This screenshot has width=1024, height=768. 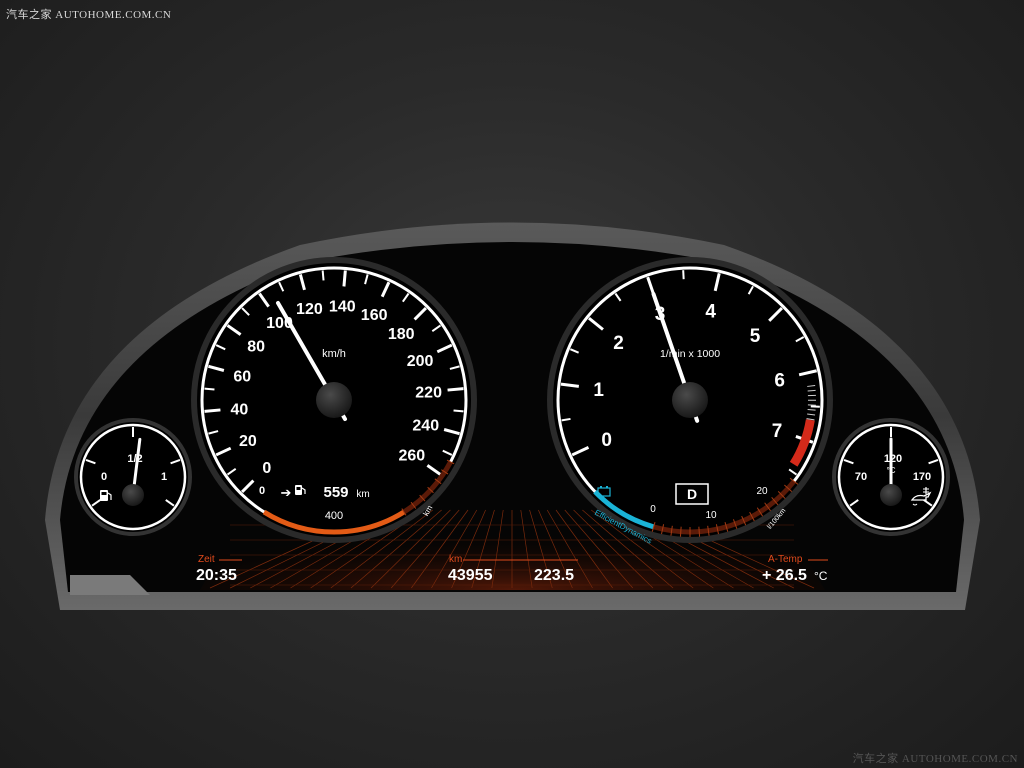 I want to click on consumption-max: 20, so click(x=762, y=491).